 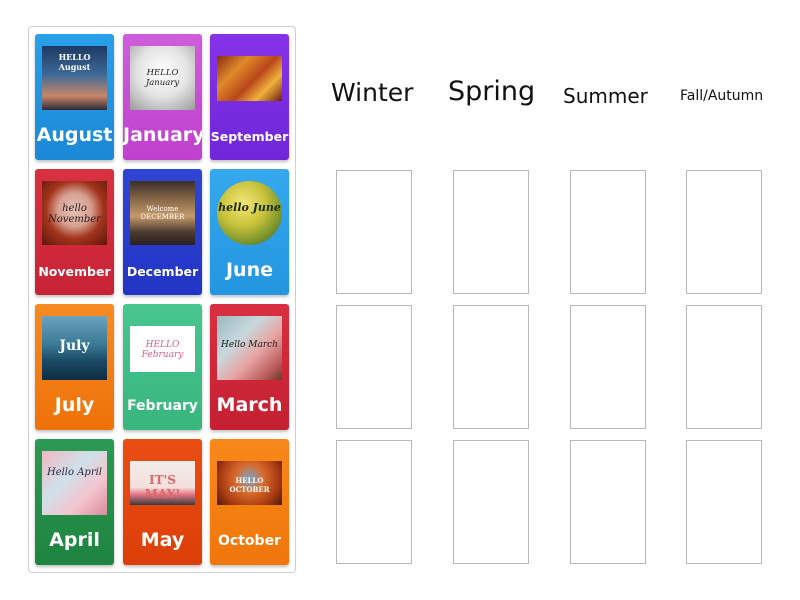 I want to click on column-header-summer: Summer, so click(x=605, y=96).